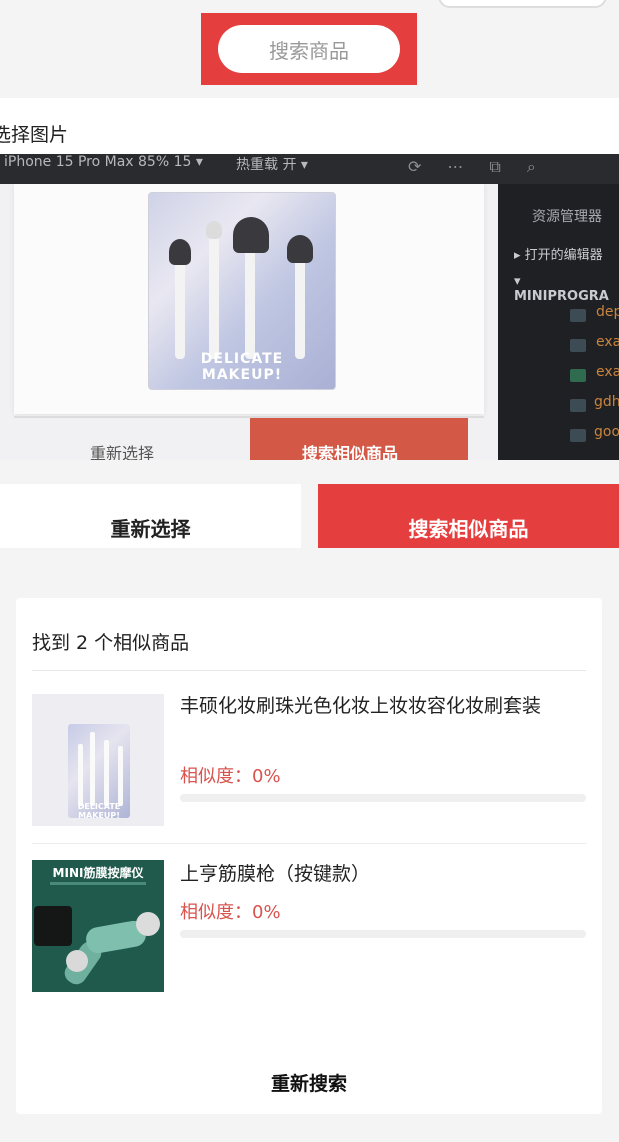 Image resolution: width=619 pixels, height=1142 pixels. What do you see at coordinates (53, 926) in the screenshot?
I see `thumb-battery` at bounding box center [53, 926].